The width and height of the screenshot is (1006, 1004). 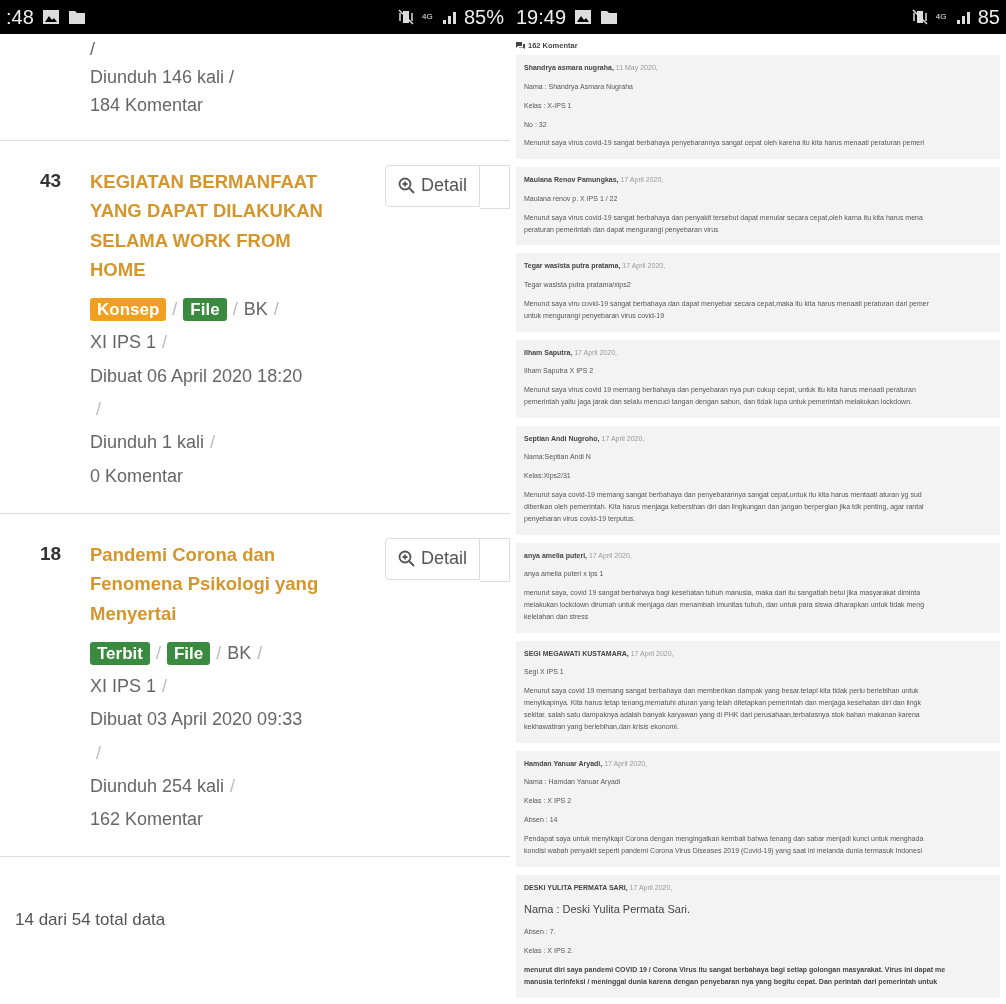 I want to click on total-data-label: 14 dari 54 total data, so click(x=90, y=920).